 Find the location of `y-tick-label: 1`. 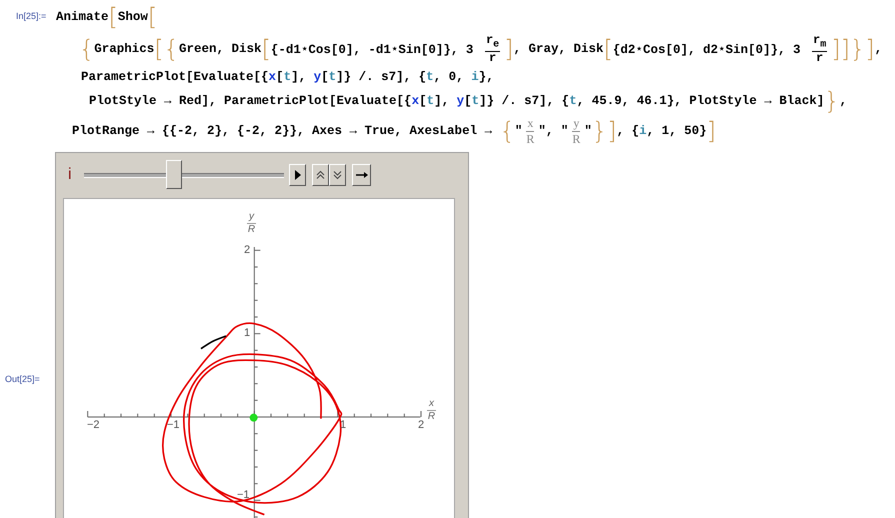

y-tick-label: 1 is located at coordinates (247, 333).